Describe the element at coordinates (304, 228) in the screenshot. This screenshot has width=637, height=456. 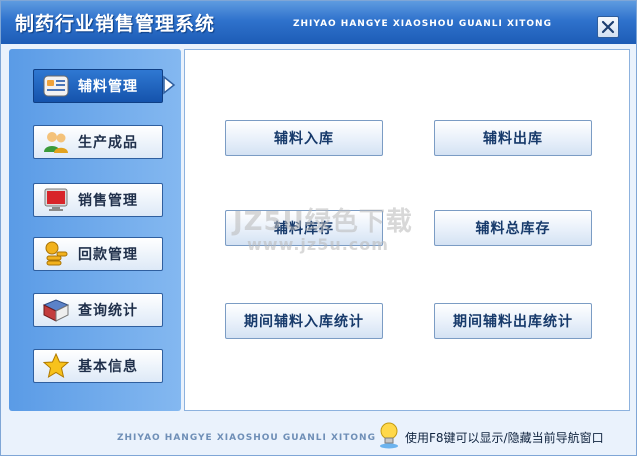
I see `materials-stock-button: 辅料库存` at that location.